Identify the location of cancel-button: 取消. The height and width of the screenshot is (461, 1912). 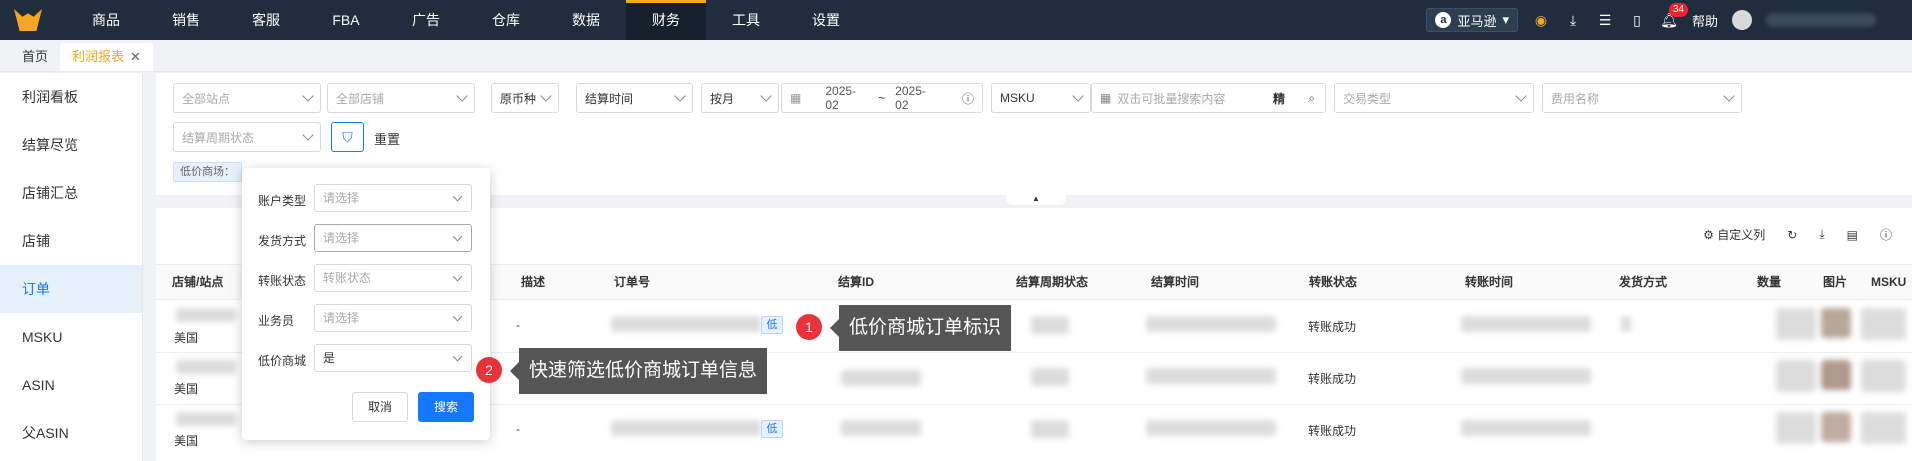
(380, 407).